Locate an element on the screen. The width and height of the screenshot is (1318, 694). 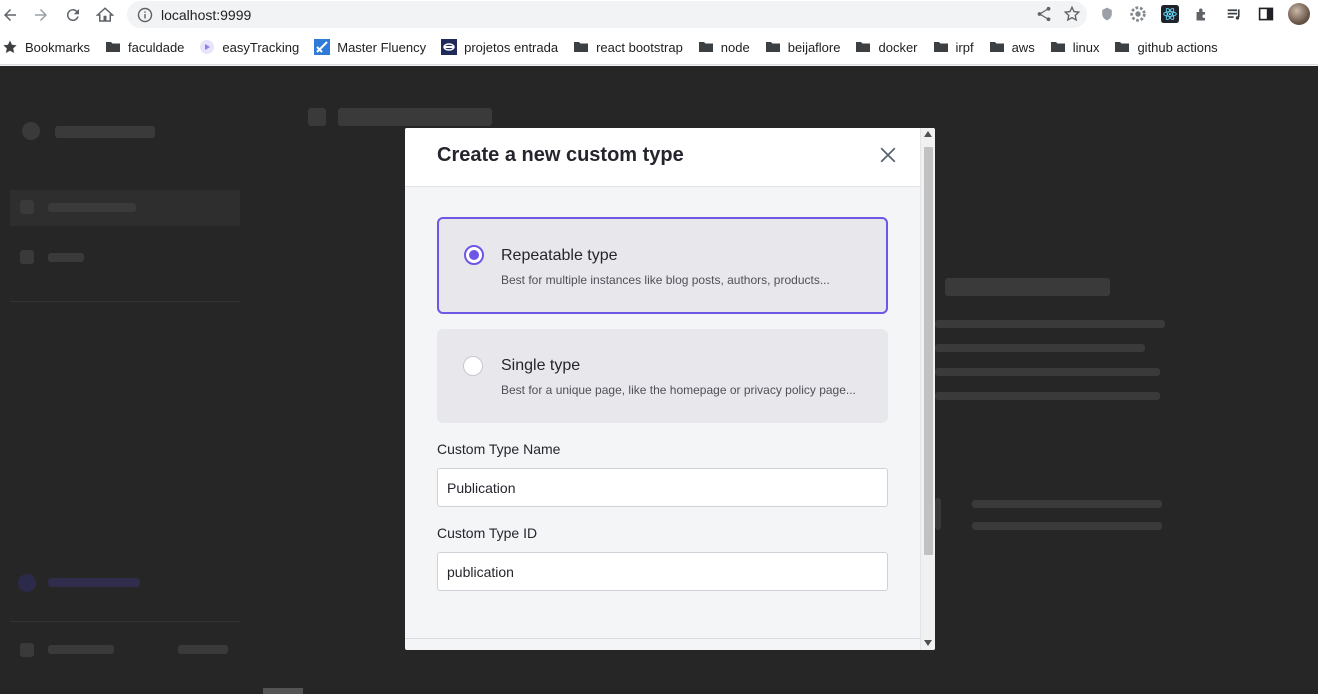
bookmark-label: docker is located at coordinates (898, 47).